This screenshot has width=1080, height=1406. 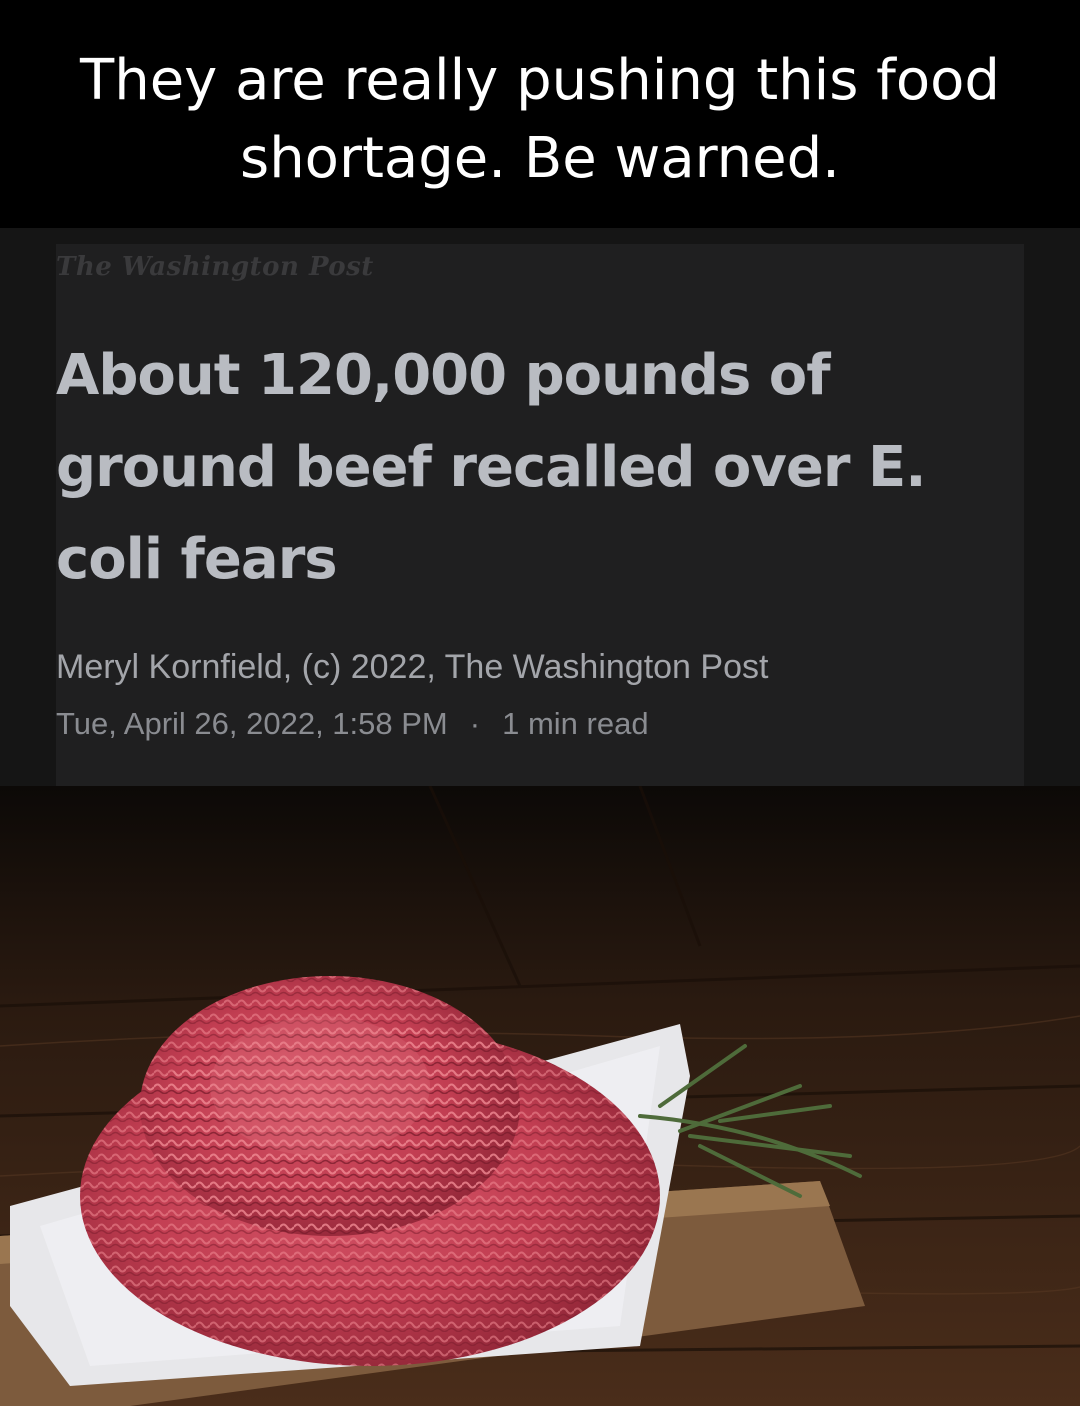 What do you see at coordinates (540, 80) in the screenshot?
I see `caption-line-1: They are really pushing this food` at bounding box center [540, 80].